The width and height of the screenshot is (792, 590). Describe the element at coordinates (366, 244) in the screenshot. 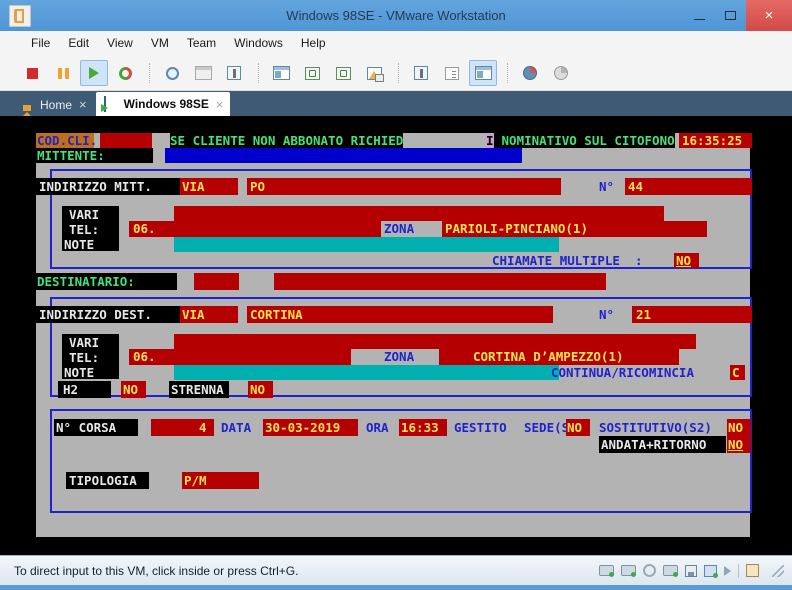

I see `mitt-note-field` at that location.